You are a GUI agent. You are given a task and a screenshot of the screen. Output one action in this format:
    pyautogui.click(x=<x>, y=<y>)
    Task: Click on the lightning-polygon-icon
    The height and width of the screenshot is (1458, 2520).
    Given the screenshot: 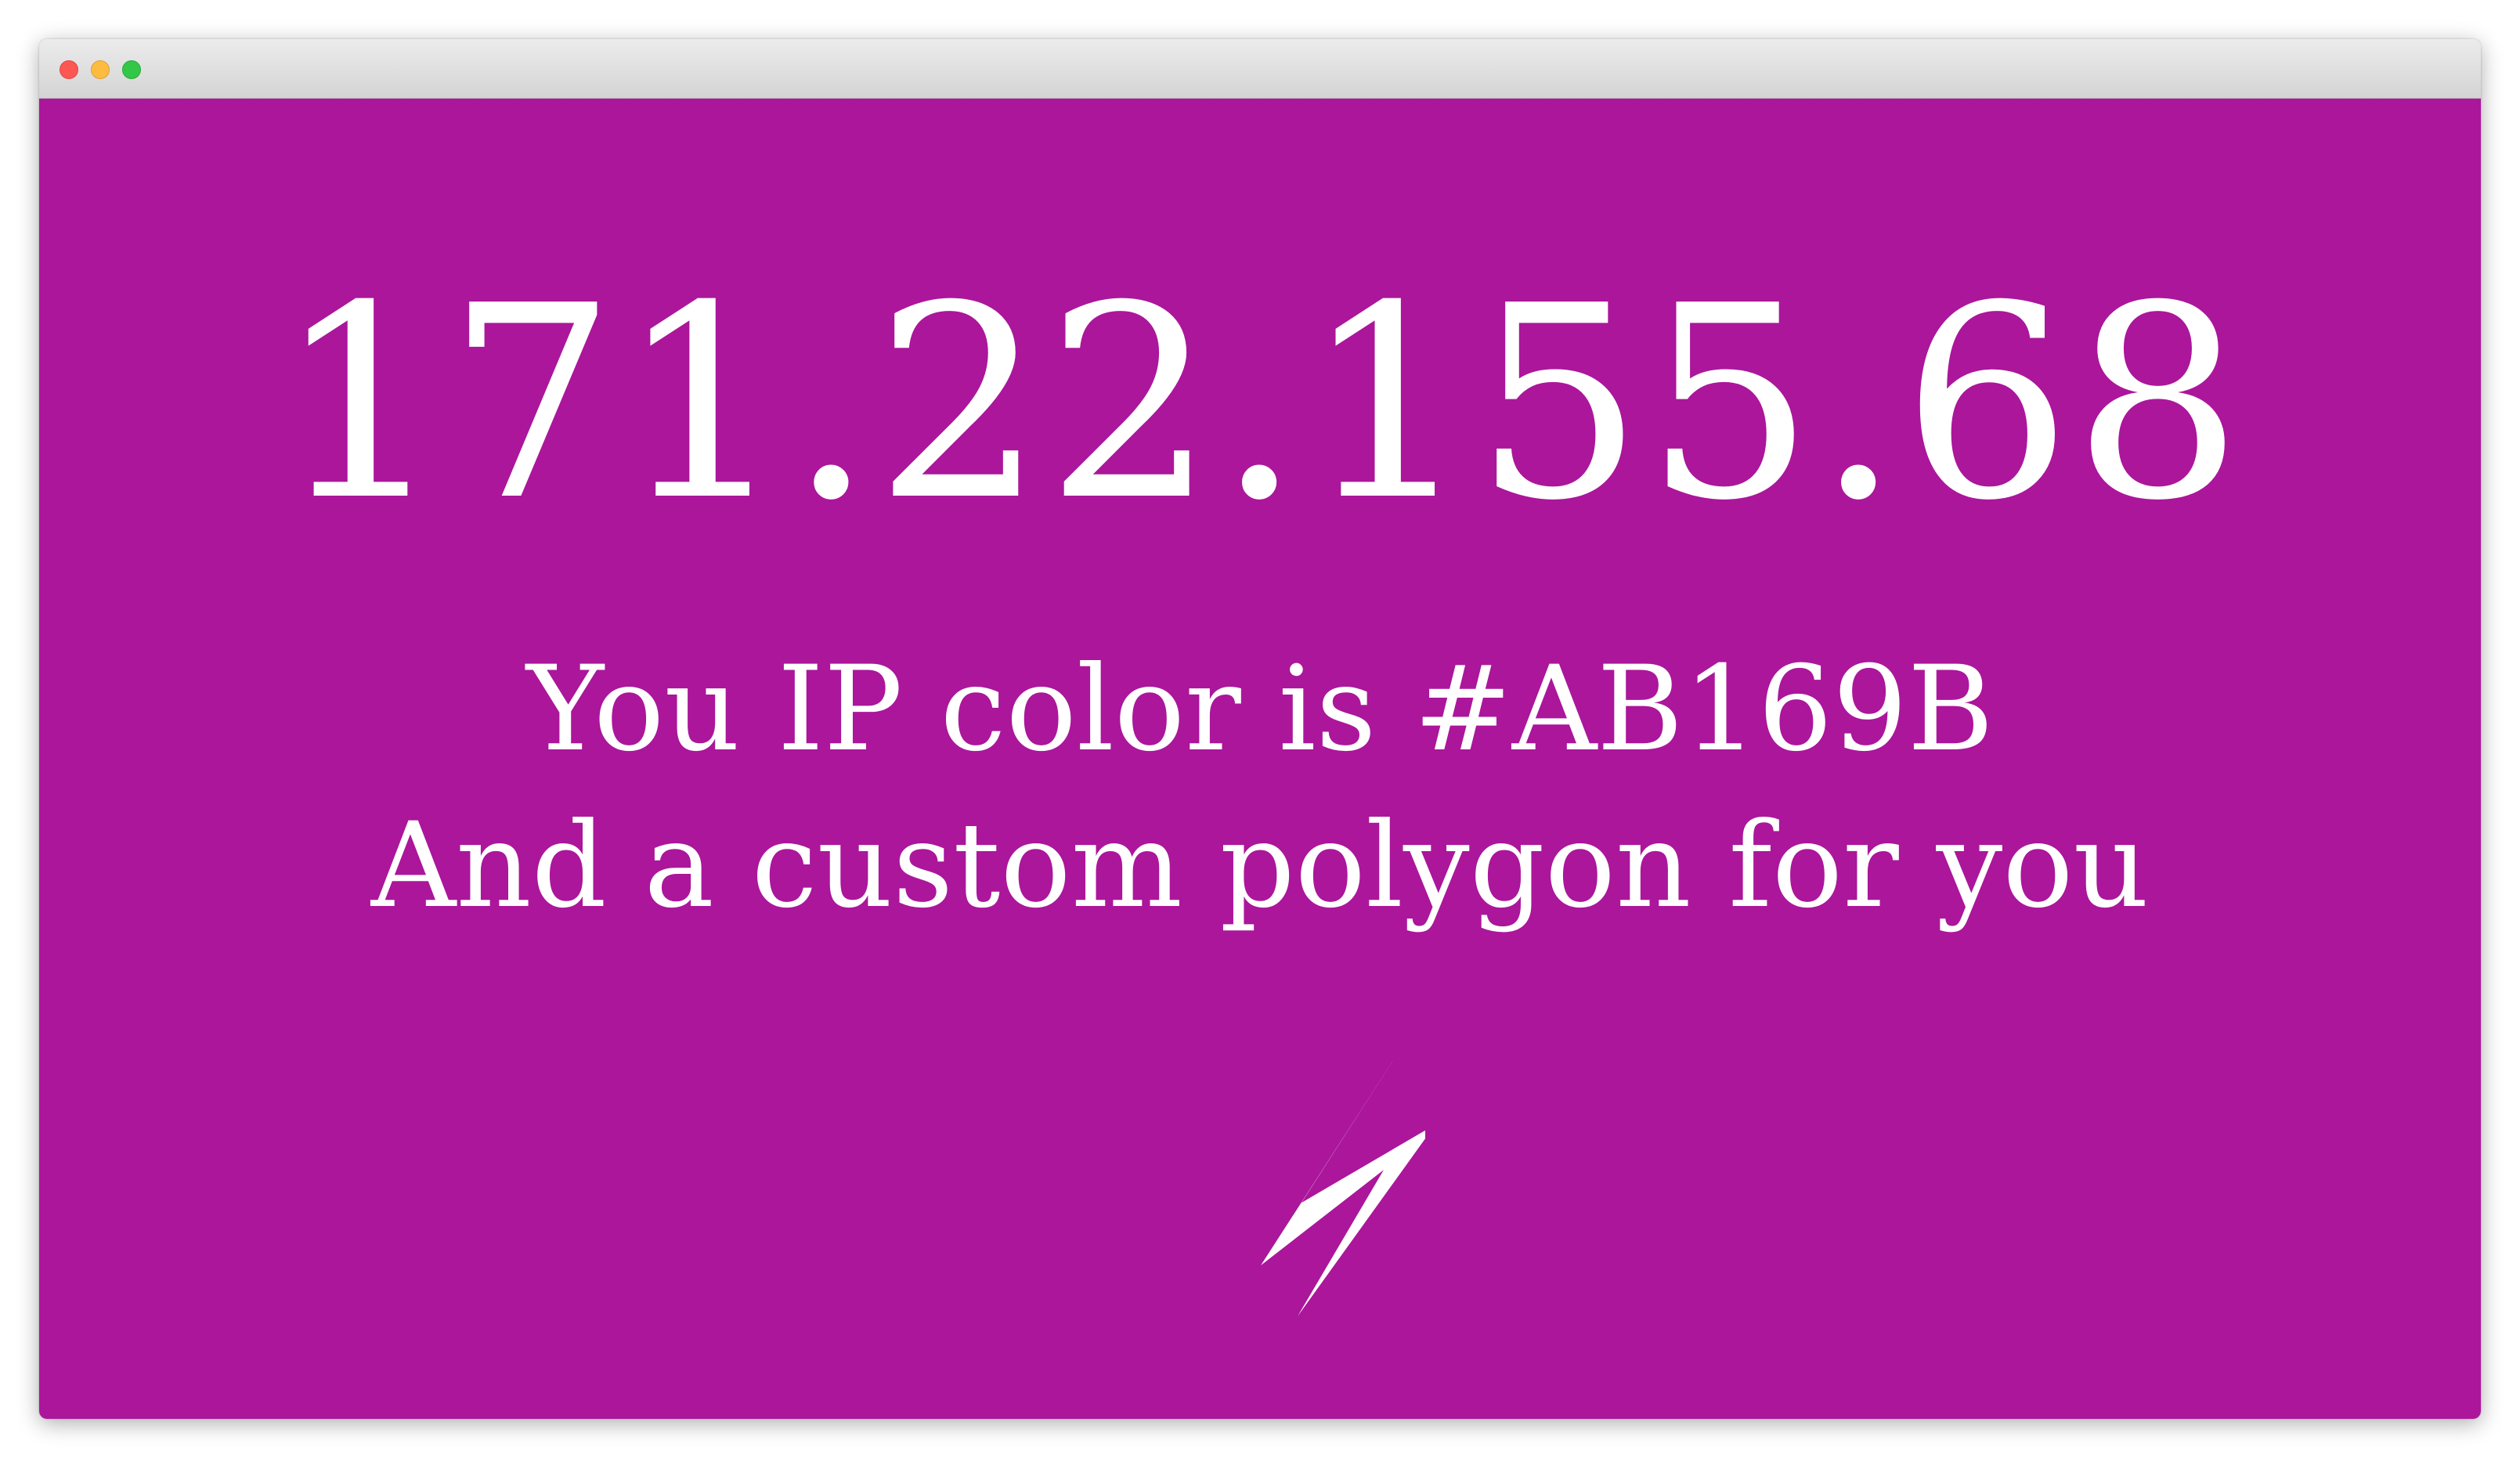 What is the action you would take?
    pyautogui.click(x=1343, y=1180)
    